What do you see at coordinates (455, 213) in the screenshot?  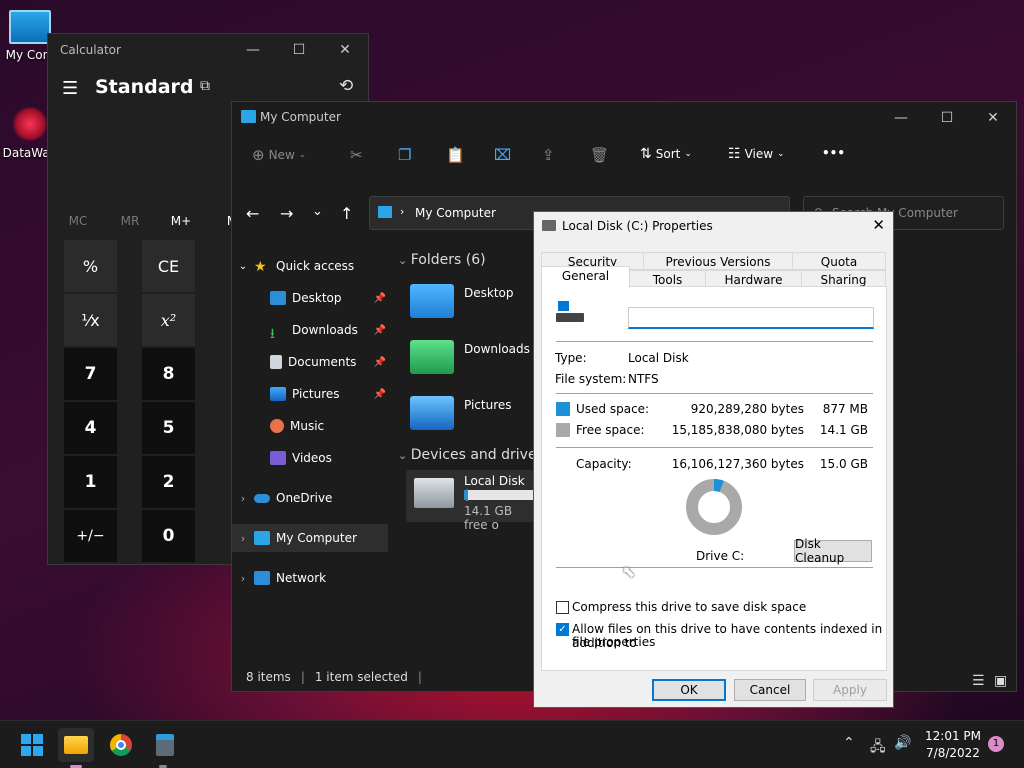 I see `address-text: My Computer` at bounding box center [455, 213].